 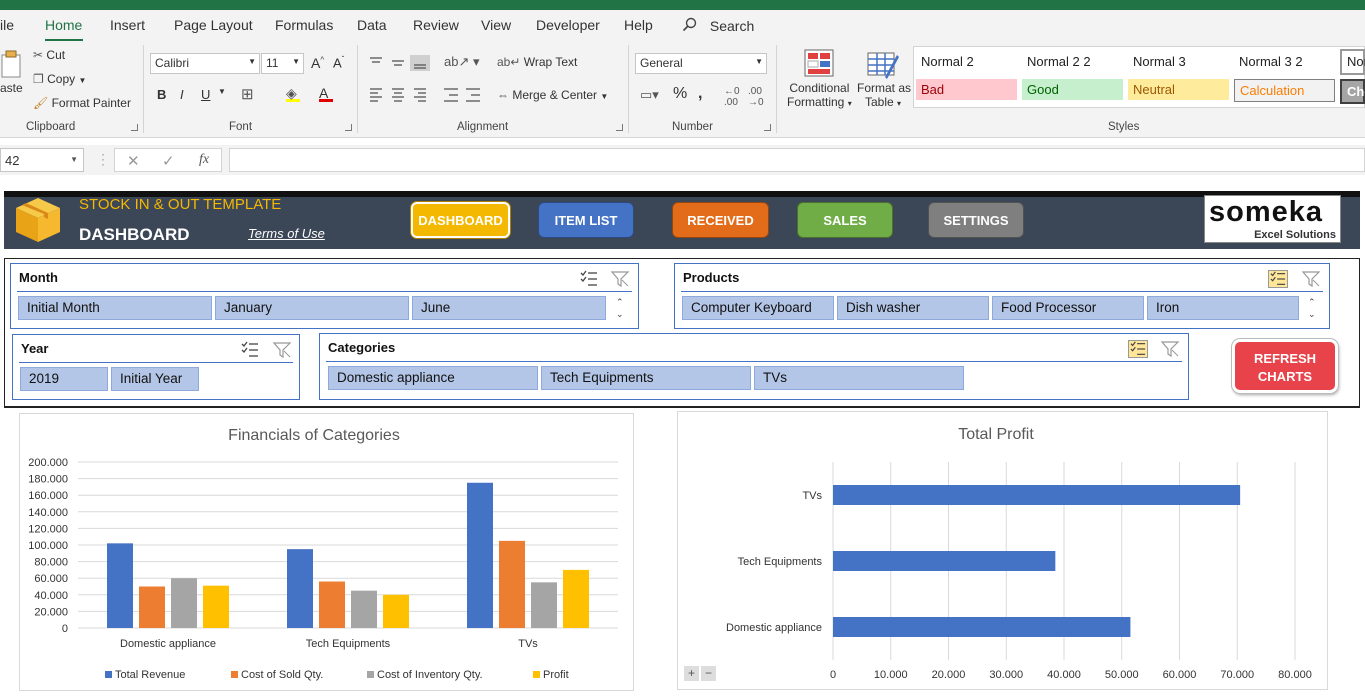 What do you see at coordinates (1223, 308) in the screenshot?
I see `slicer-item: Iron` at bounding box center [1223, 308].